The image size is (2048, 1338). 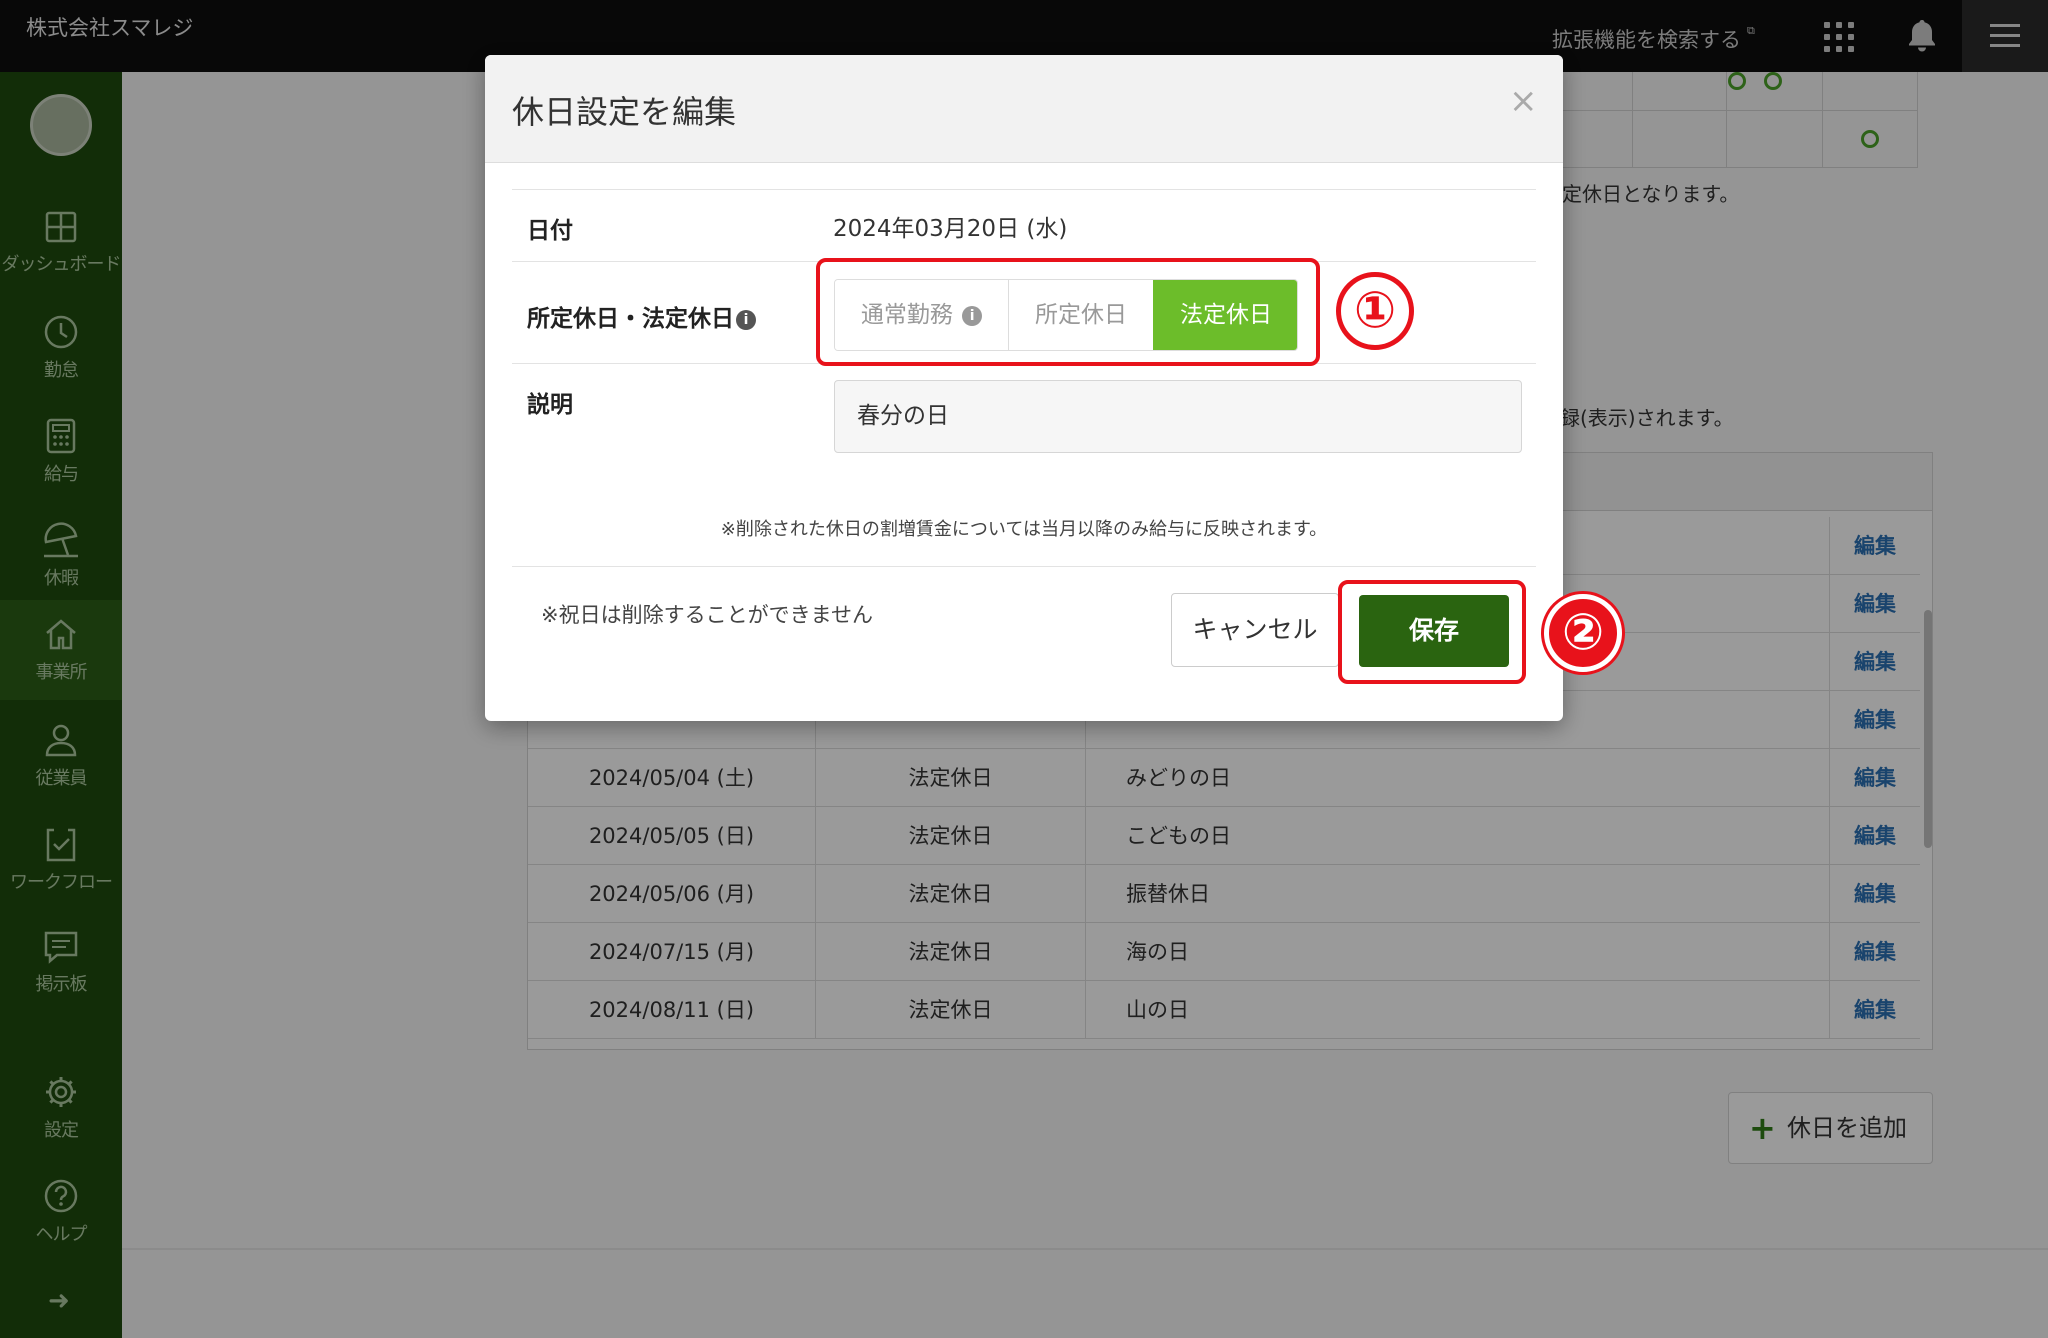 What do you see at coordinates (1375, 311) in the screenshot?
I see `annotation-marker-1: ①` at bounding box center [1375, 311].